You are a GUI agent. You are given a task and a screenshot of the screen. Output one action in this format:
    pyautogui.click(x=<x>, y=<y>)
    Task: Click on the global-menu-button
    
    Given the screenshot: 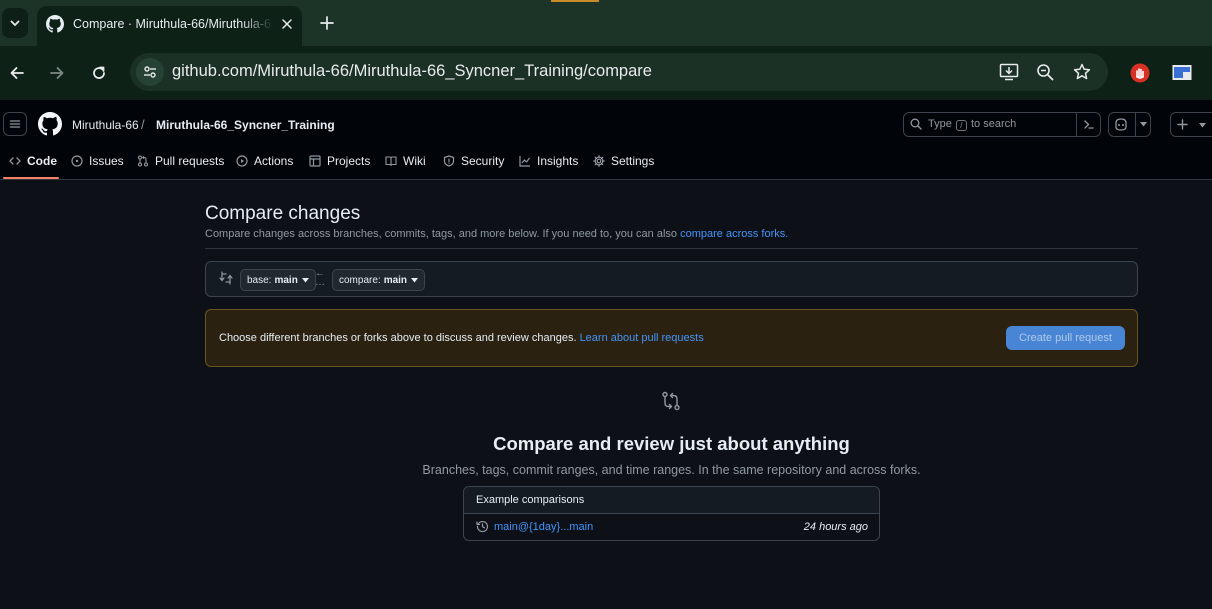 What is the action you would take?
    pyautogui.click(x=15, y=124)
    